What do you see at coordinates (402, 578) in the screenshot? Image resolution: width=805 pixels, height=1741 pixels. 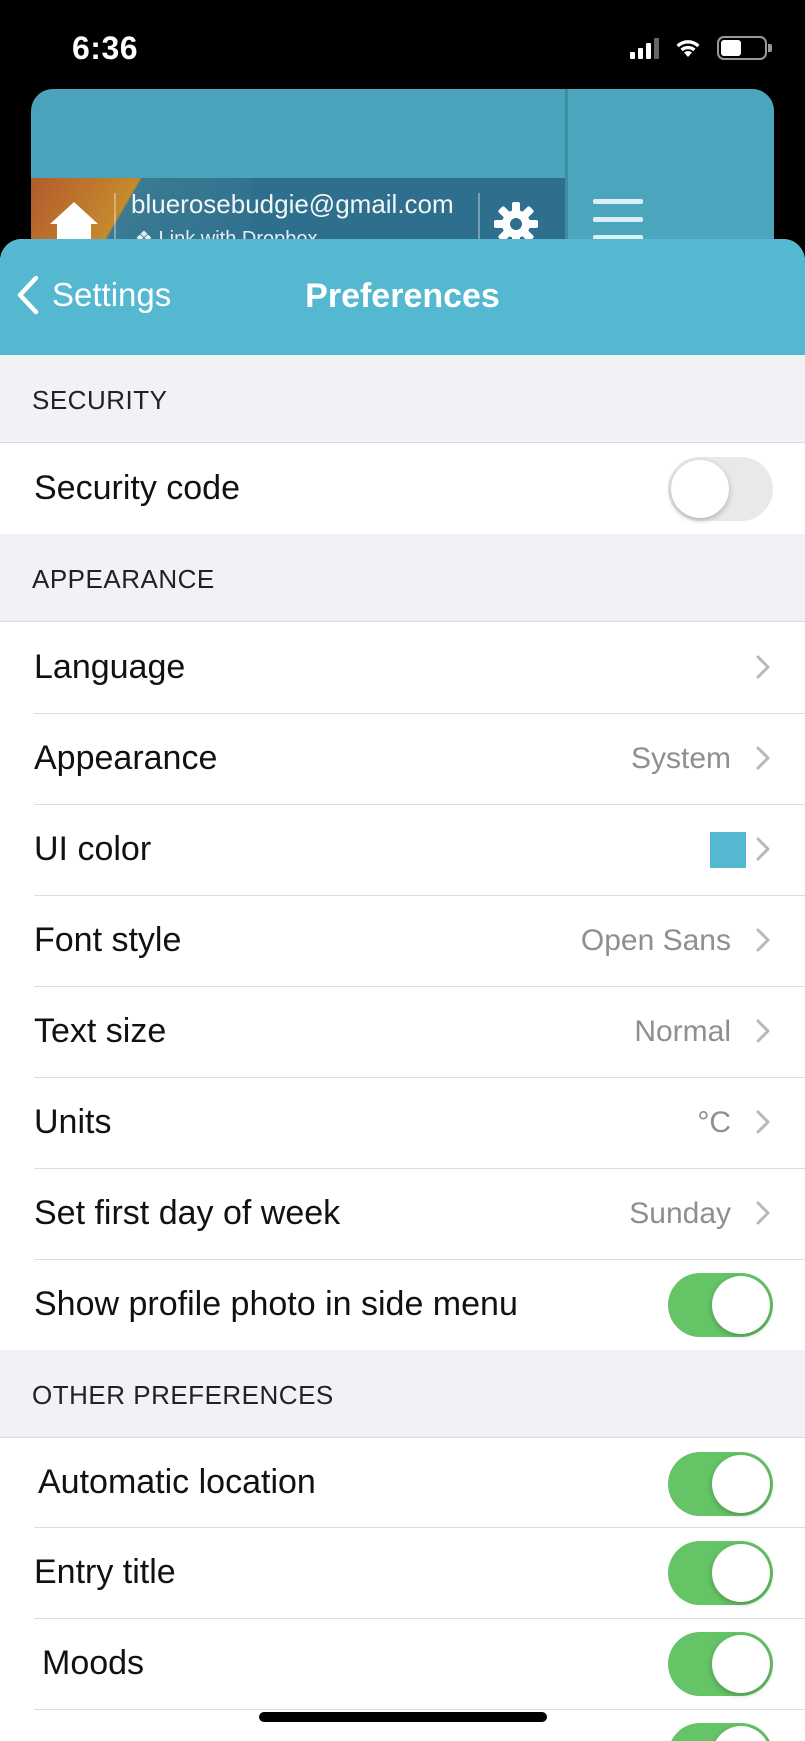 I see `section-header-appearance: APPEARANCE` at bounding box center [402, 578].